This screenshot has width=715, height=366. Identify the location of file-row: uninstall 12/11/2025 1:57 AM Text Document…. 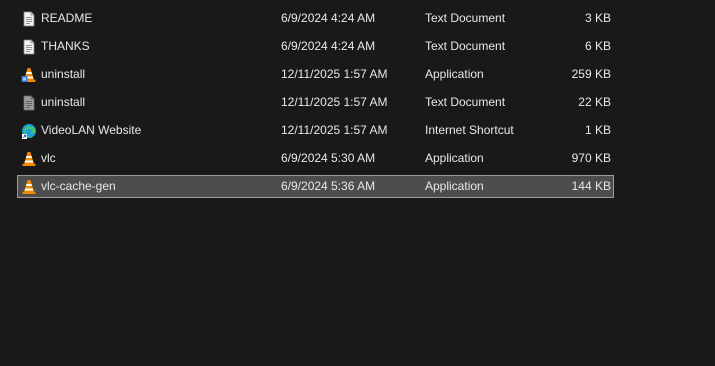
(315, 102).